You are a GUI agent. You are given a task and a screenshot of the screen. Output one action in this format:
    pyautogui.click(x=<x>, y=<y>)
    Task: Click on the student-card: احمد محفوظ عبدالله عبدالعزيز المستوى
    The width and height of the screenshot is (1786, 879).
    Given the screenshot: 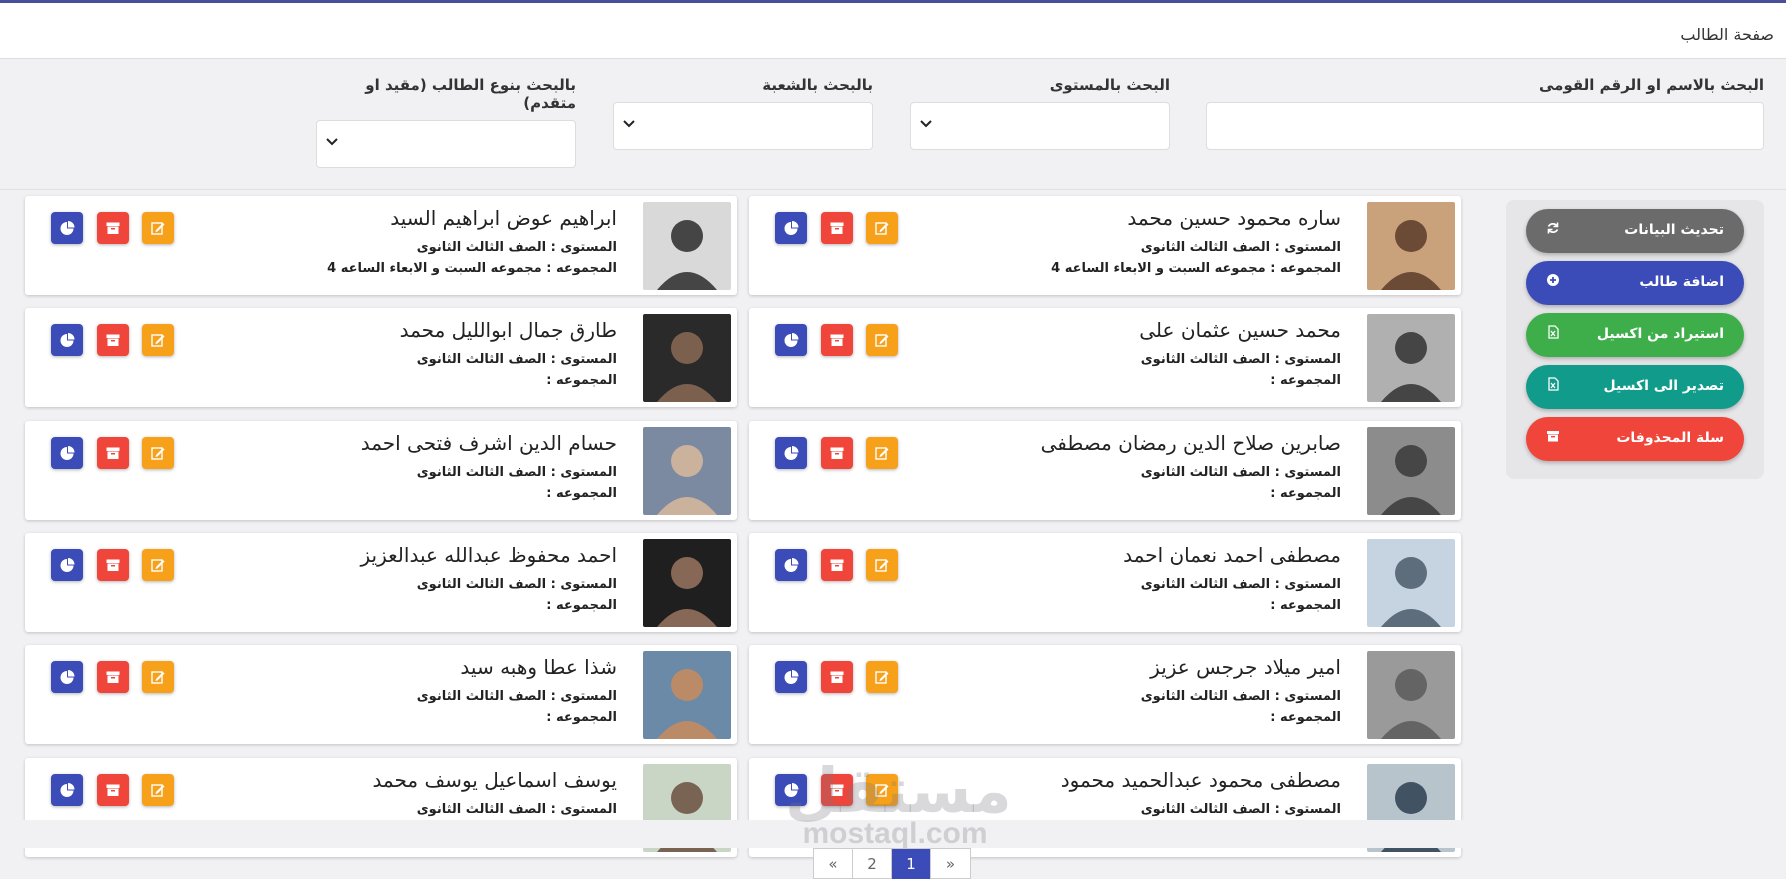 What is the action you would take?
    pyautogui.click(x=381, y=582)
    